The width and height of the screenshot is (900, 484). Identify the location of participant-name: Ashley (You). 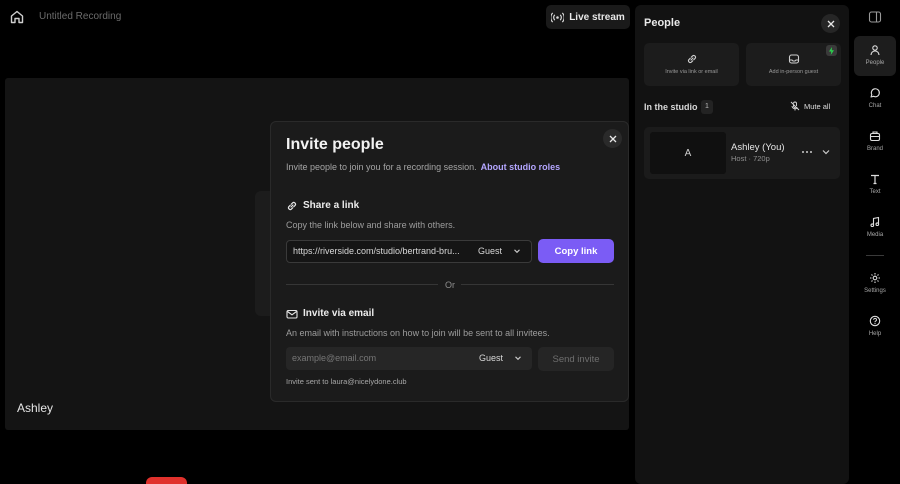
(758, 147).